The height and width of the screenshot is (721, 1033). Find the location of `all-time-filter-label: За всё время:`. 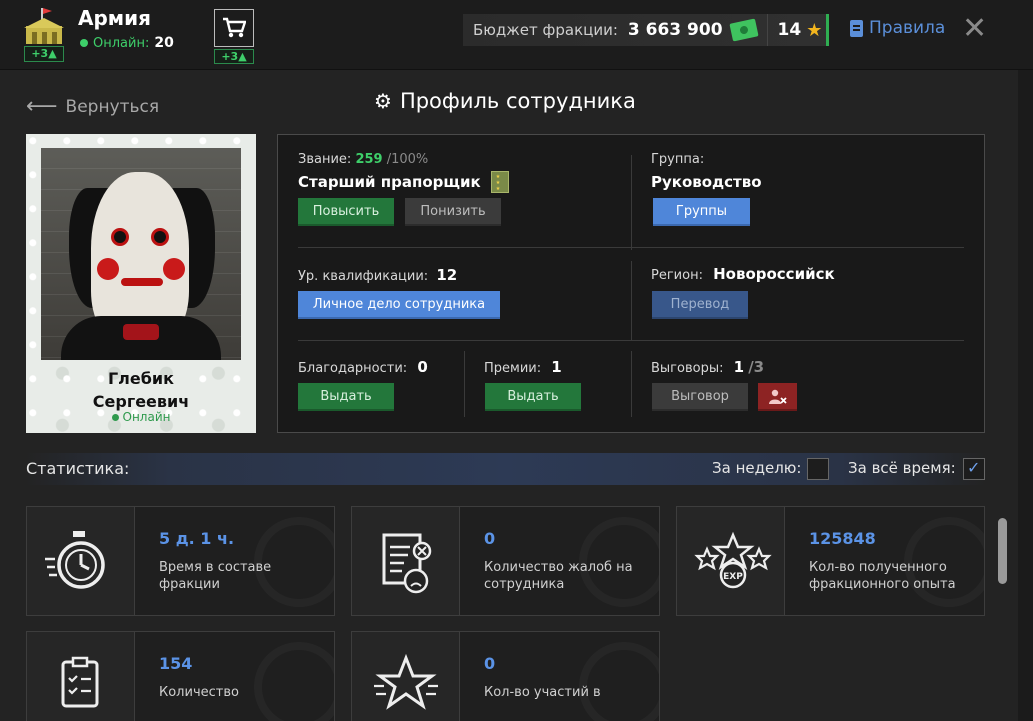

all-time-filter-label: За всё время: is located at coordinates (902, 468).